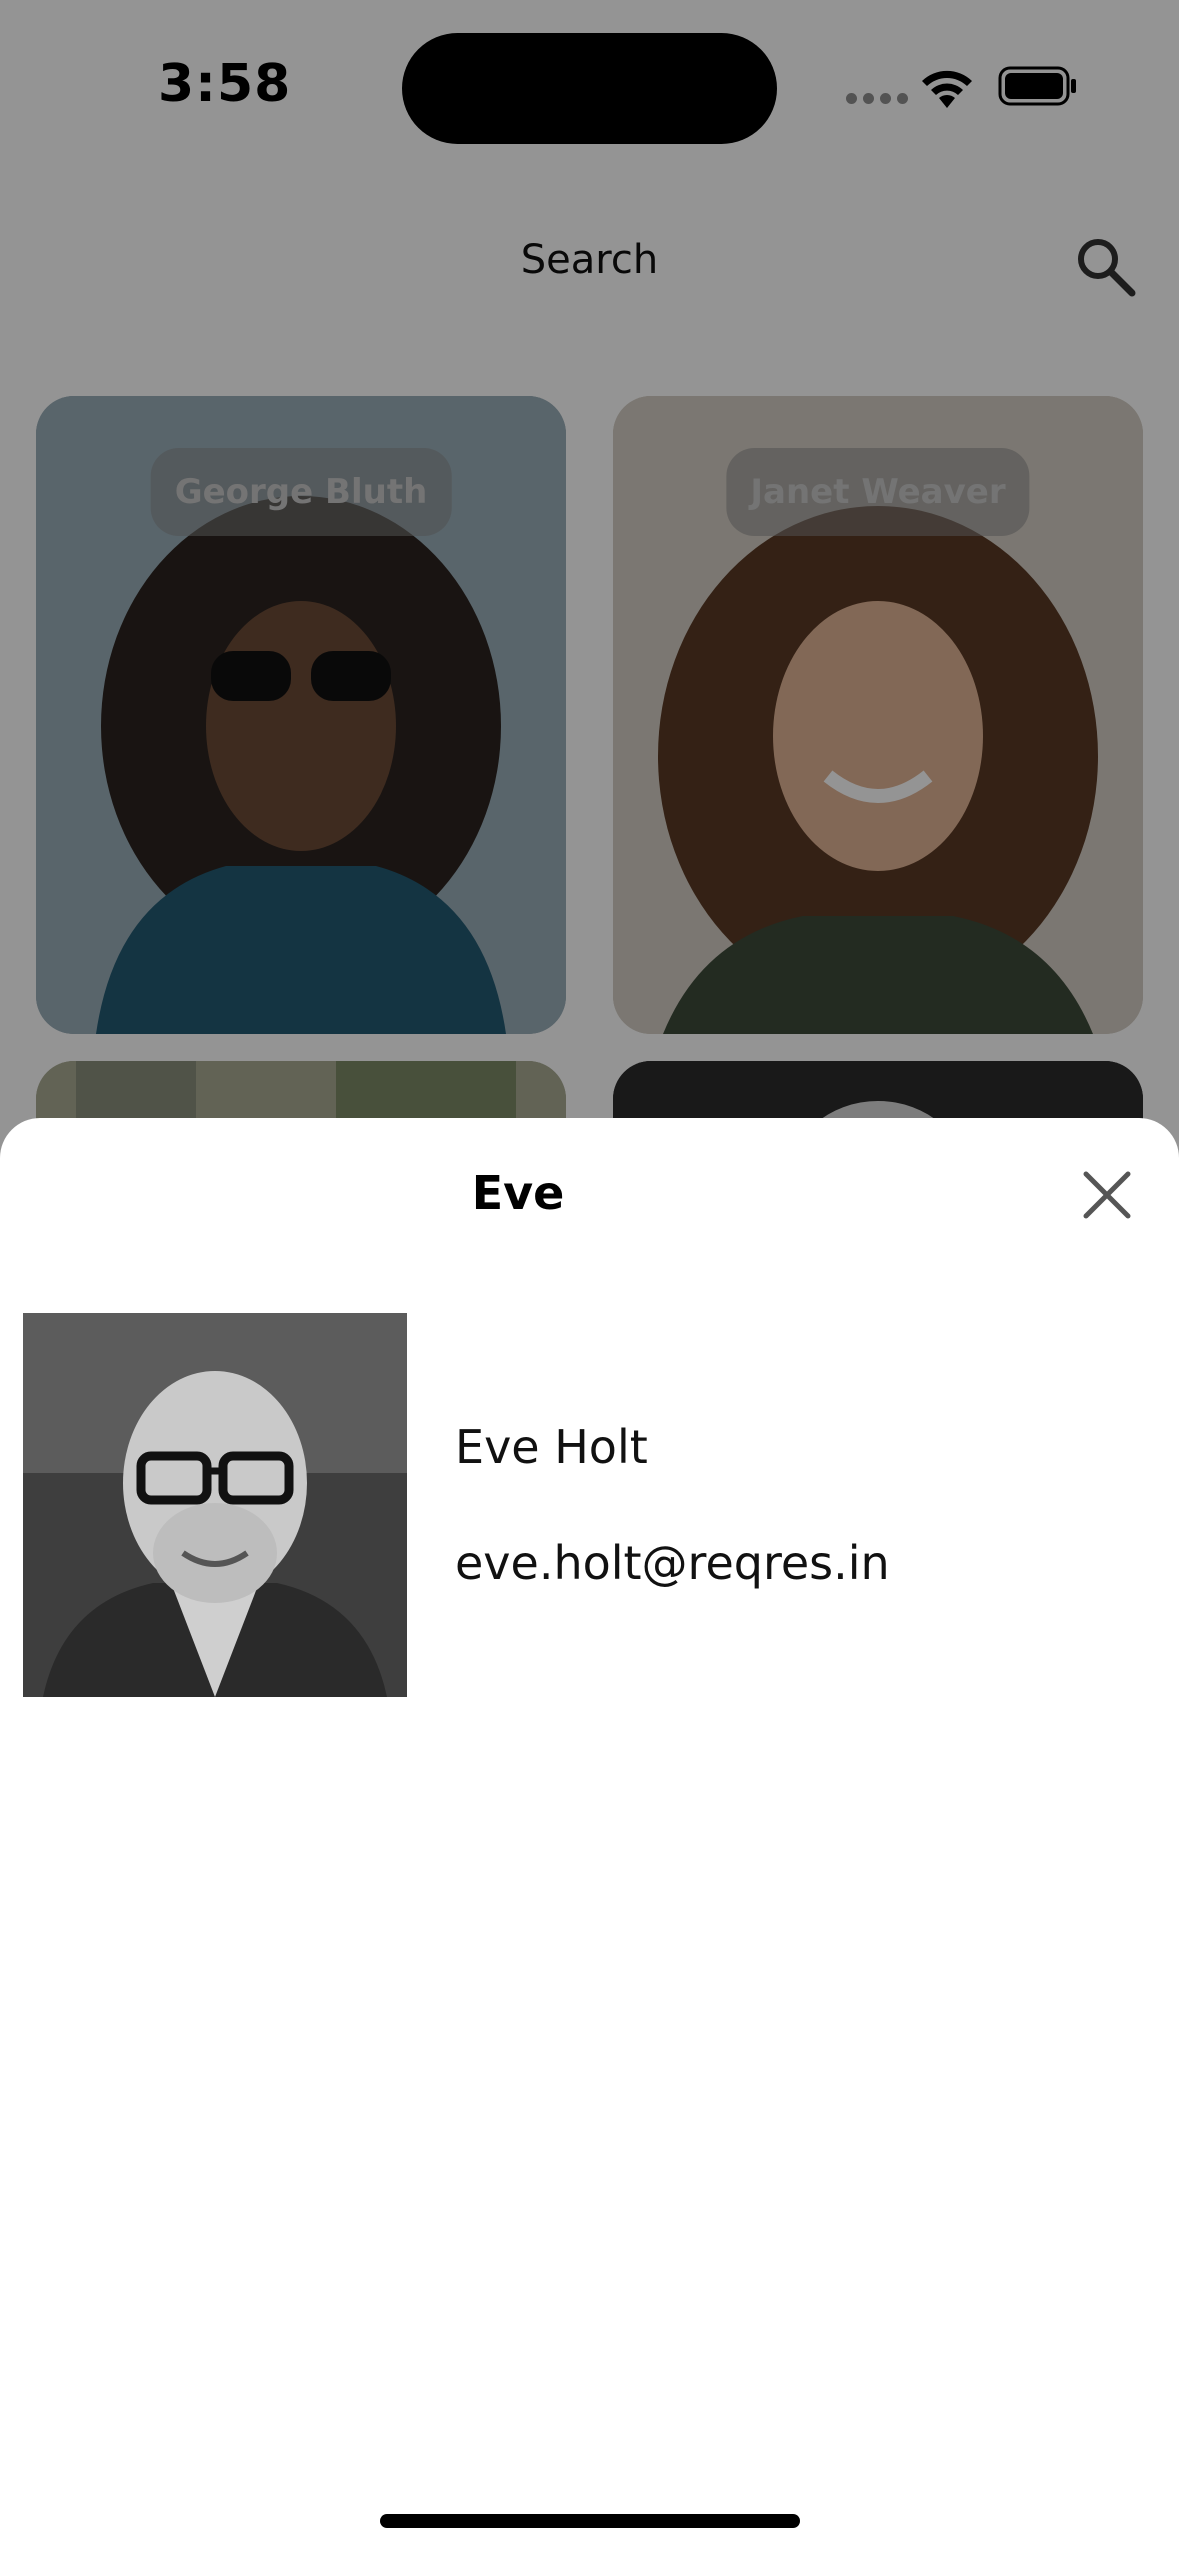 This screenshot has width=1179, height=2556. I want to click on profile-avatar, so click(215, 1505).